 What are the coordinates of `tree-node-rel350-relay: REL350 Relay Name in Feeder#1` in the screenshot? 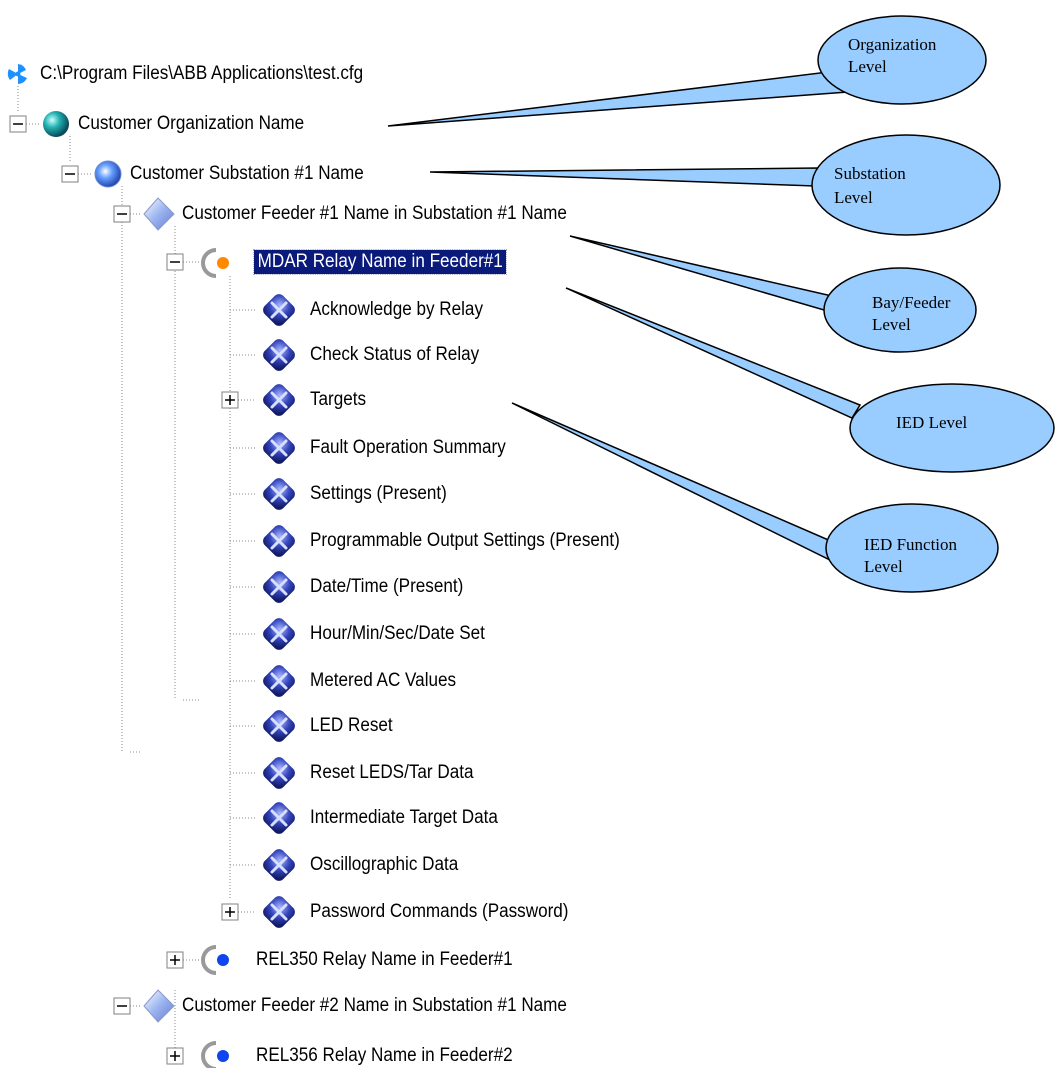 It's located at (384, 960).